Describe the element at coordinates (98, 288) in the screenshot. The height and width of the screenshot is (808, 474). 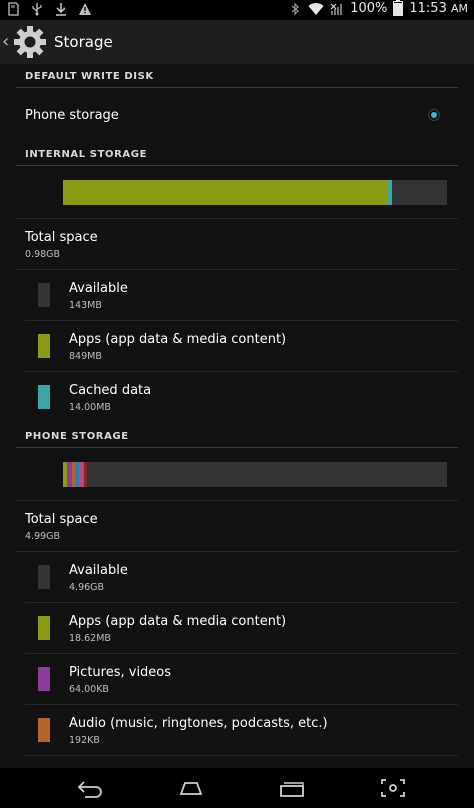
I see `internal-available-label: Available` at that location.